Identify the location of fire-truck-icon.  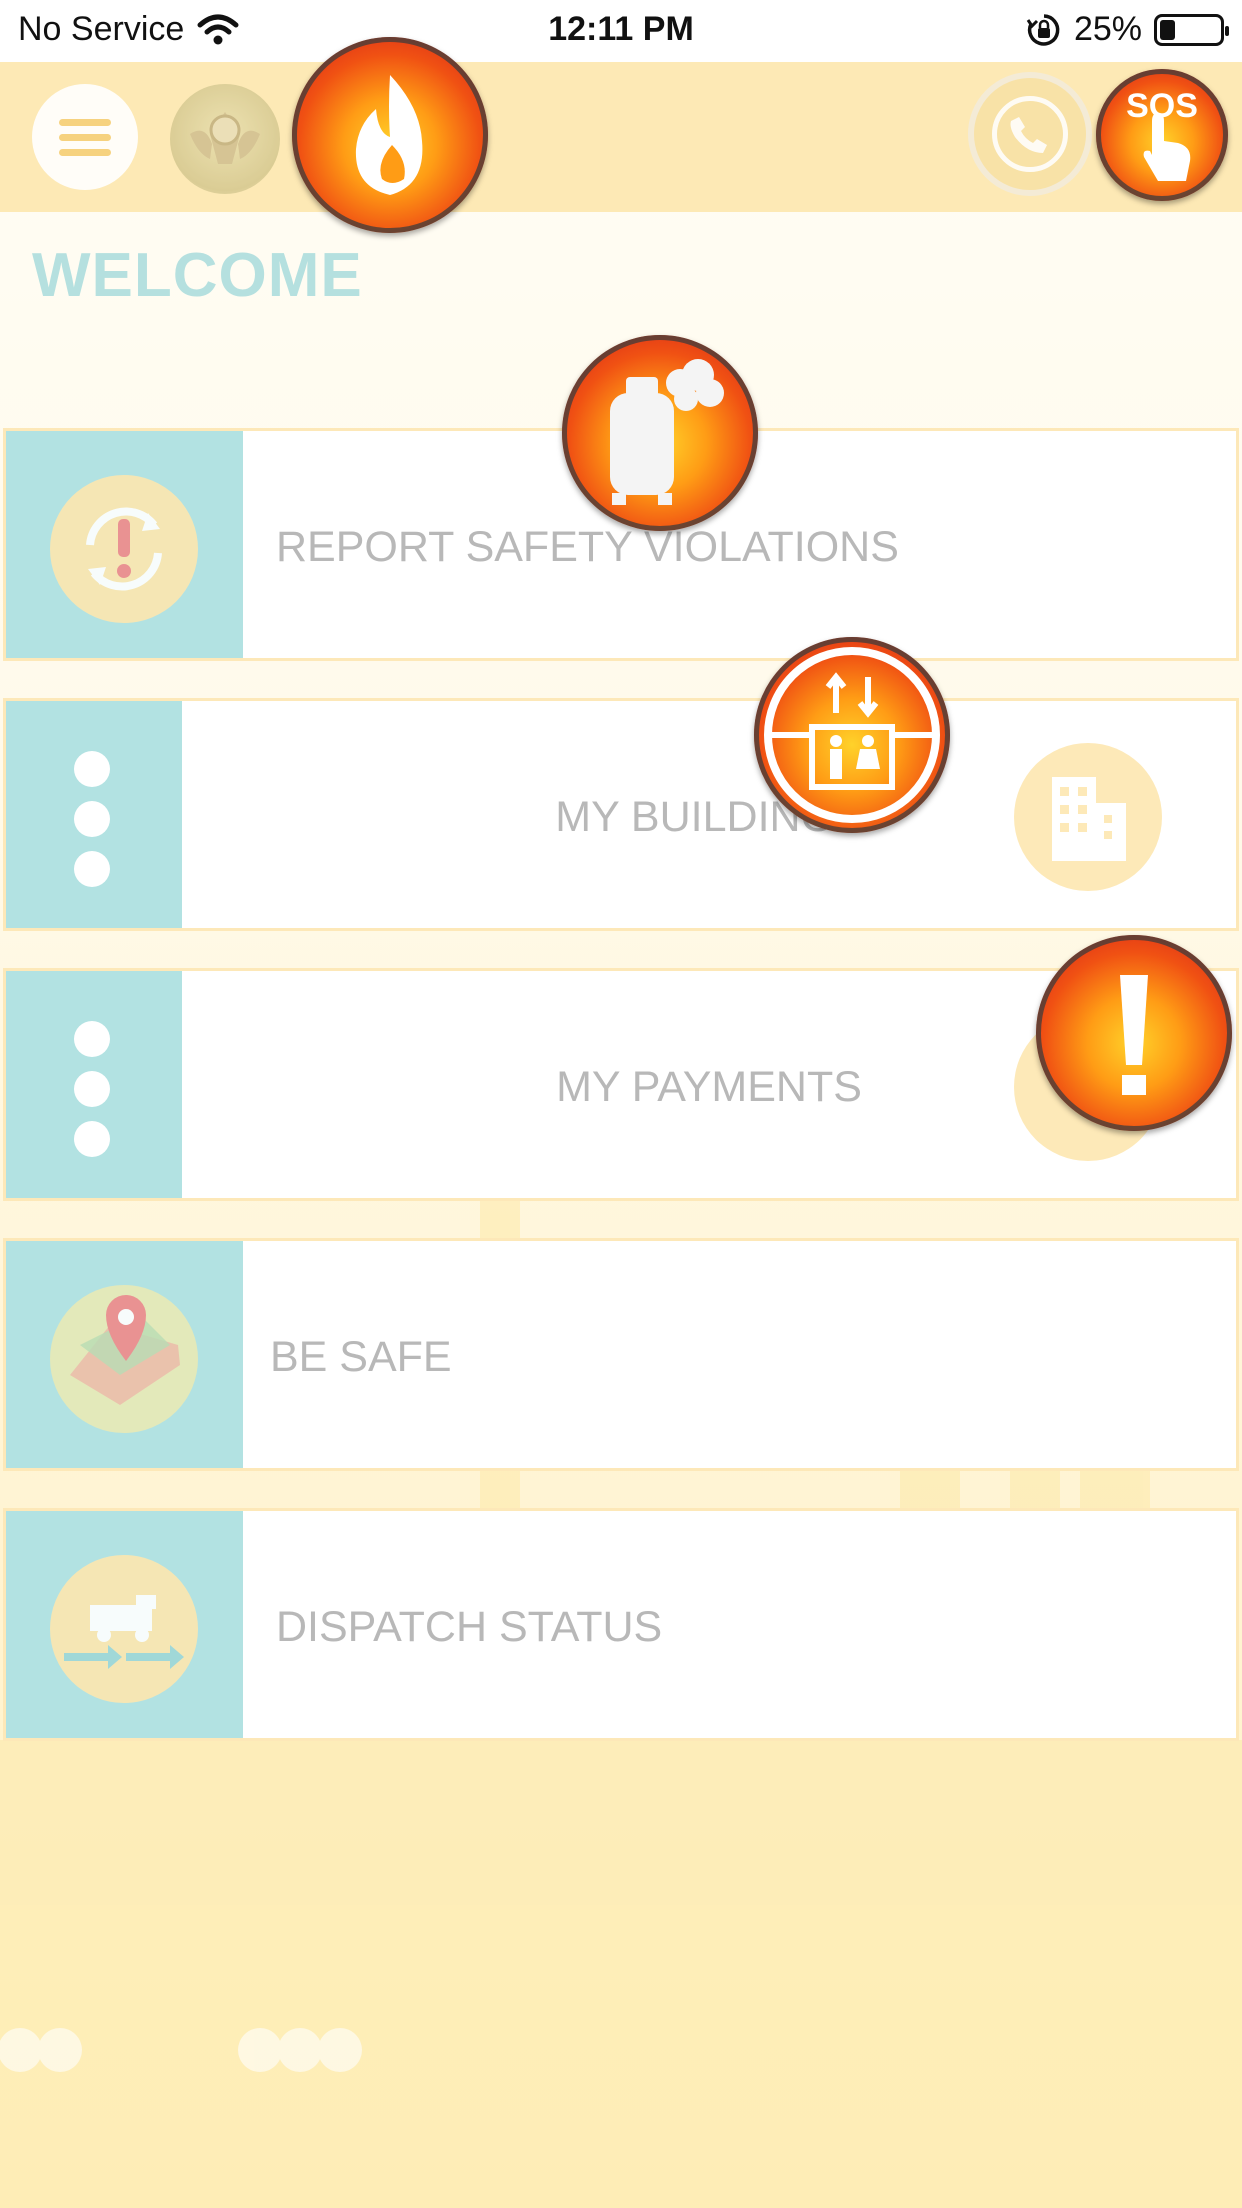
(124, 1629).